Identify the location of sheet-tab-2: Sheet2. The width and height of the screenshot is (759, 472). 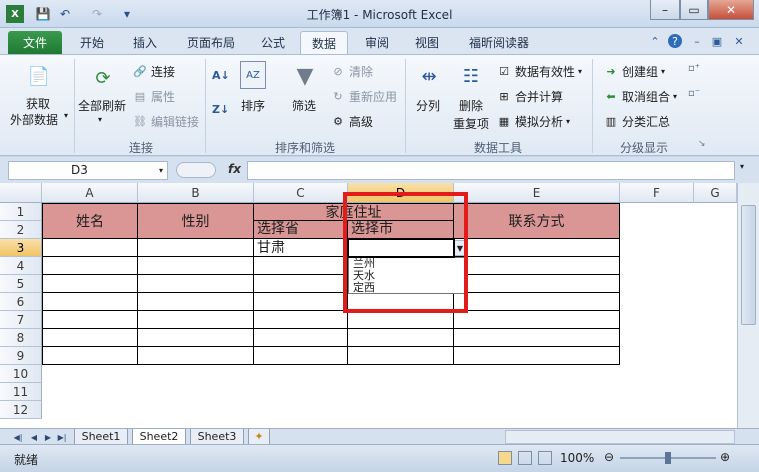
(159, 437).